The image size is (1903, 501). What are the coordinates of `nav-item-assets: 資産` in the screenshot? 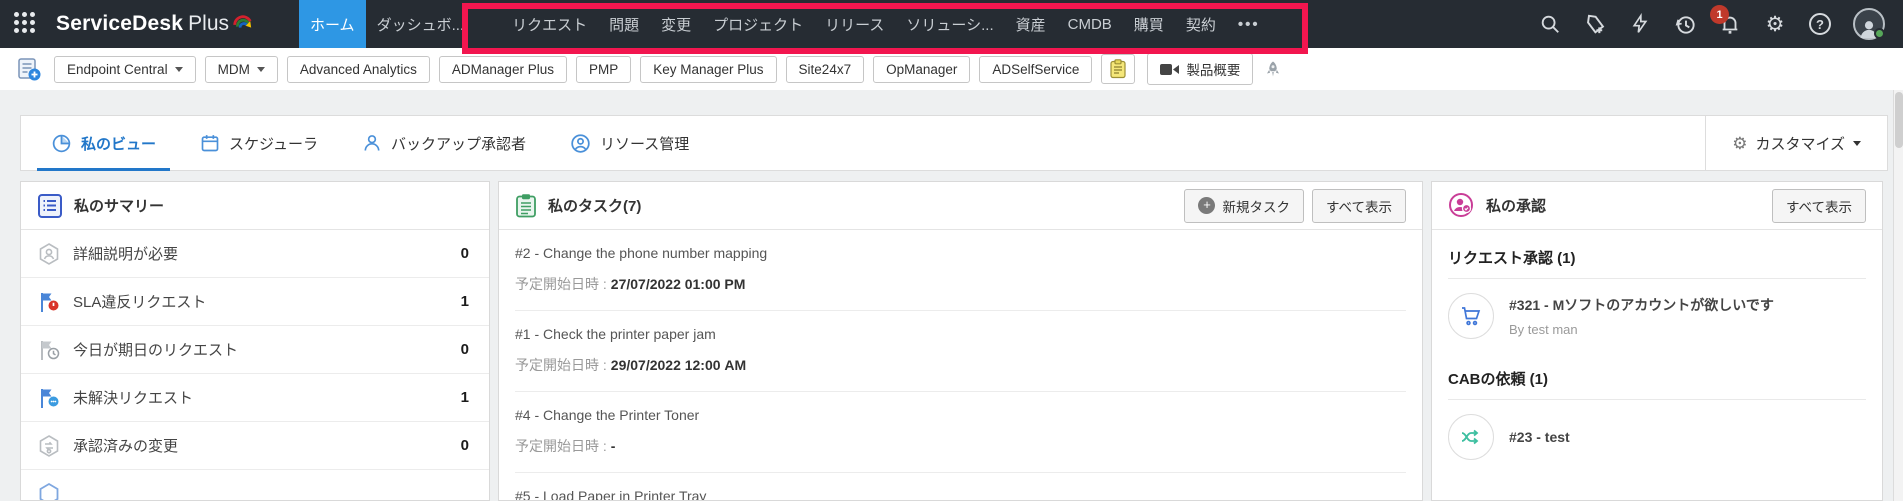 It's located at (1031, 24).